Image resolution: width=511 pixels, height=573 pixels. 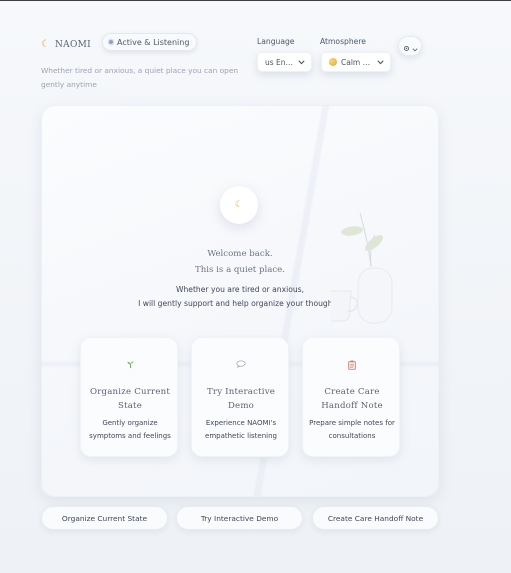 What do you see at coordinates (343, 41) in the screenshot?
I see `atmosphere-label: Atmosphere` at bounding box center [343, 41].